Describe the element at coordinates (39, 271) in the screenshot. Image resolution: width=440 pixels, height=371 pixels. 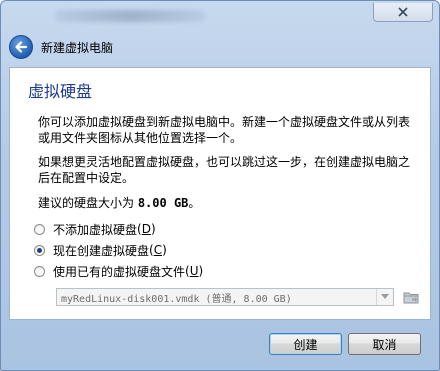
I see `radio-existing-disk` at that location.